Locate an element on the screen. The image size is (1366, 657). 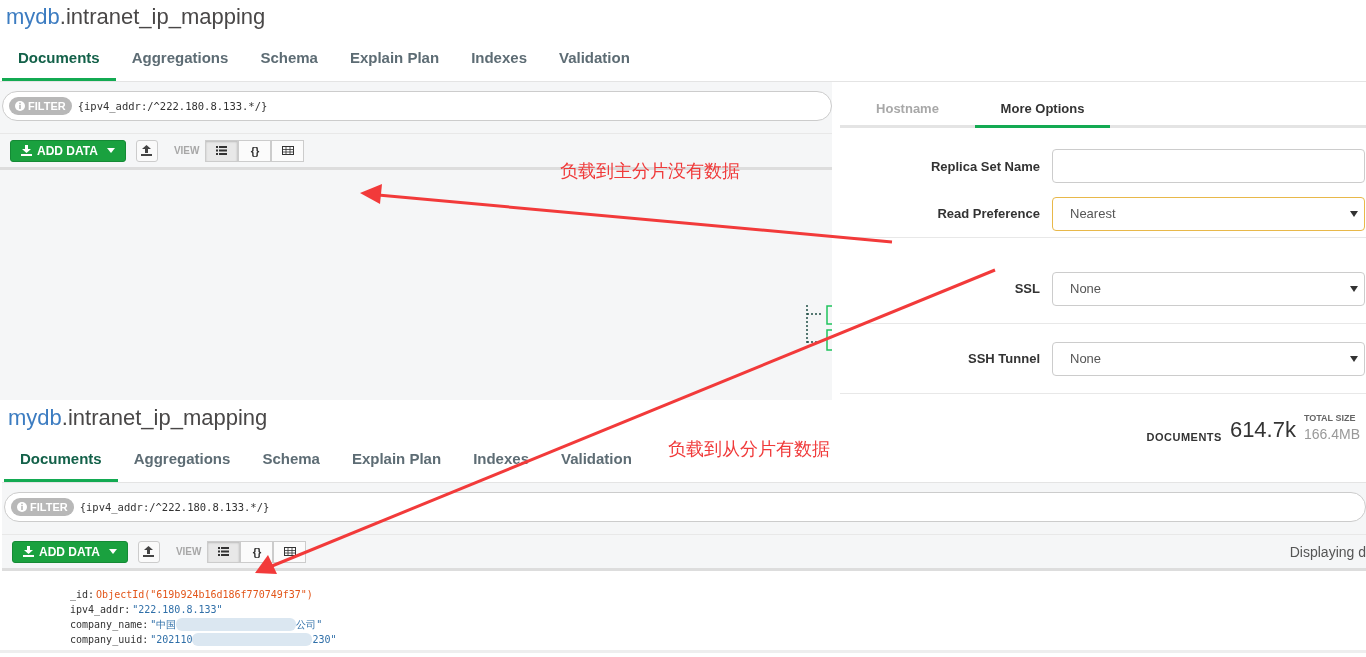
select-field: Nearest is located at coordinates (1208, 213).